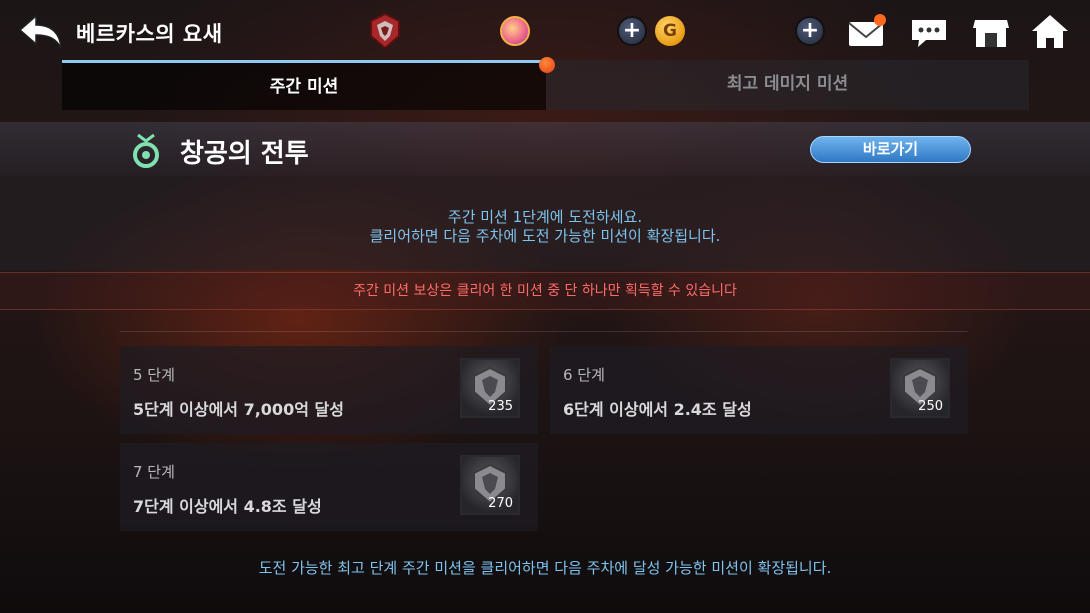 The width and height of the screenshot is (1090, 613). I want to click on goto-button: 바로가기, so click(890, 149).